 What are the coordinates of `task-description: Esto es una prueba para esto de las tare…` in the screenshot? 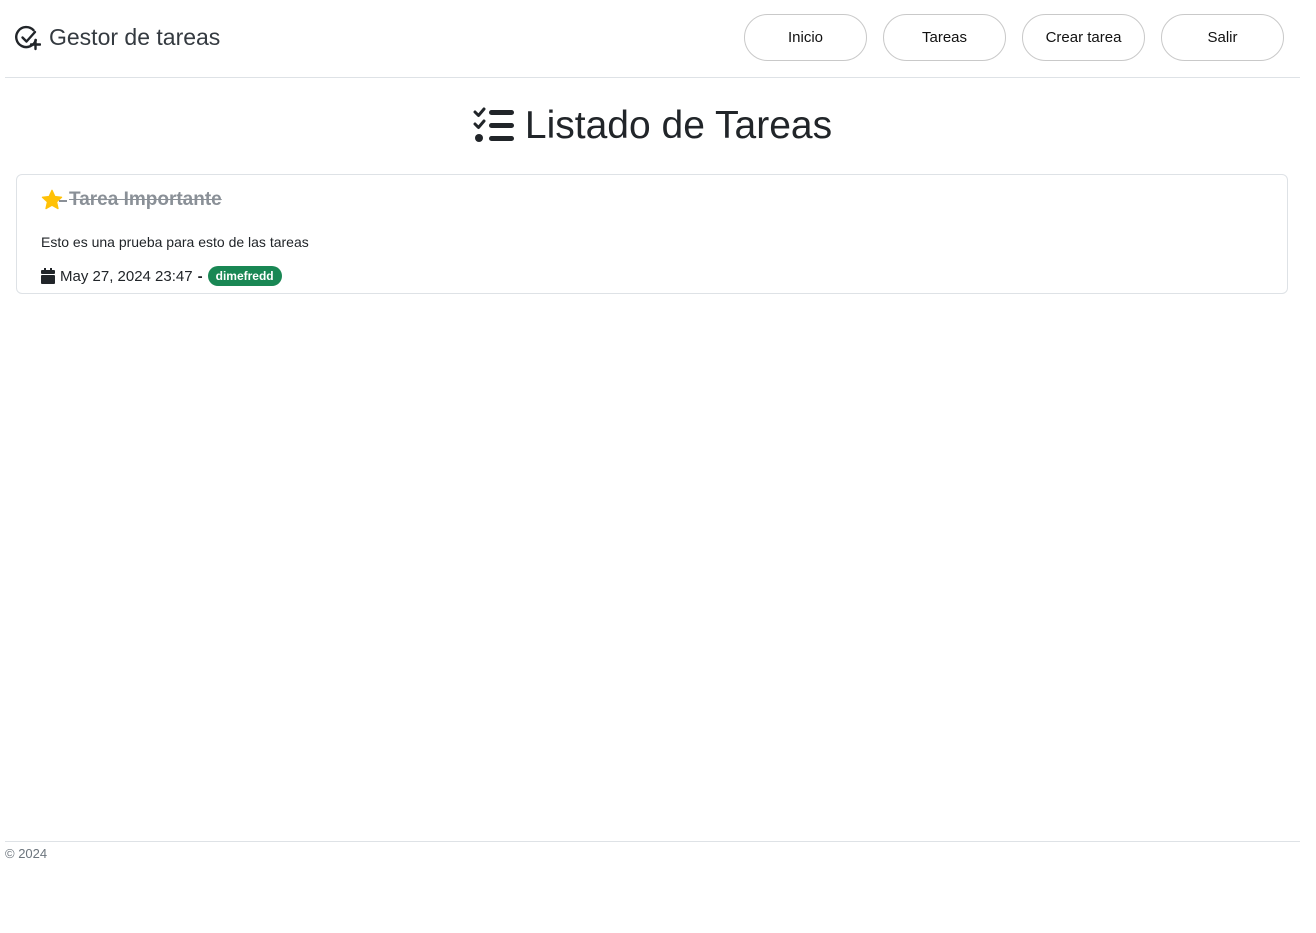 It's located at (175, 242).